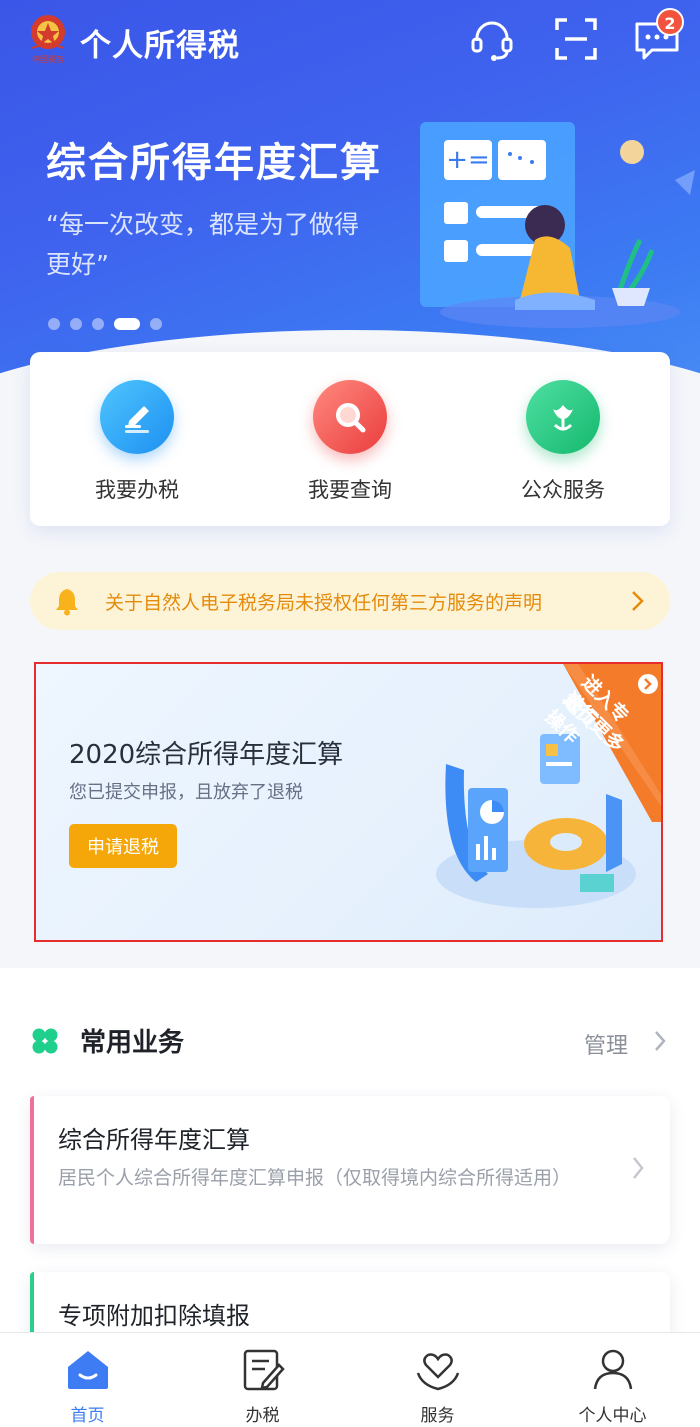 The width and height of the screenshot is (700, 1427). Describe the element at coordinates (127, 324) in the screenshot. I see `carousel-dot-active` at that location.